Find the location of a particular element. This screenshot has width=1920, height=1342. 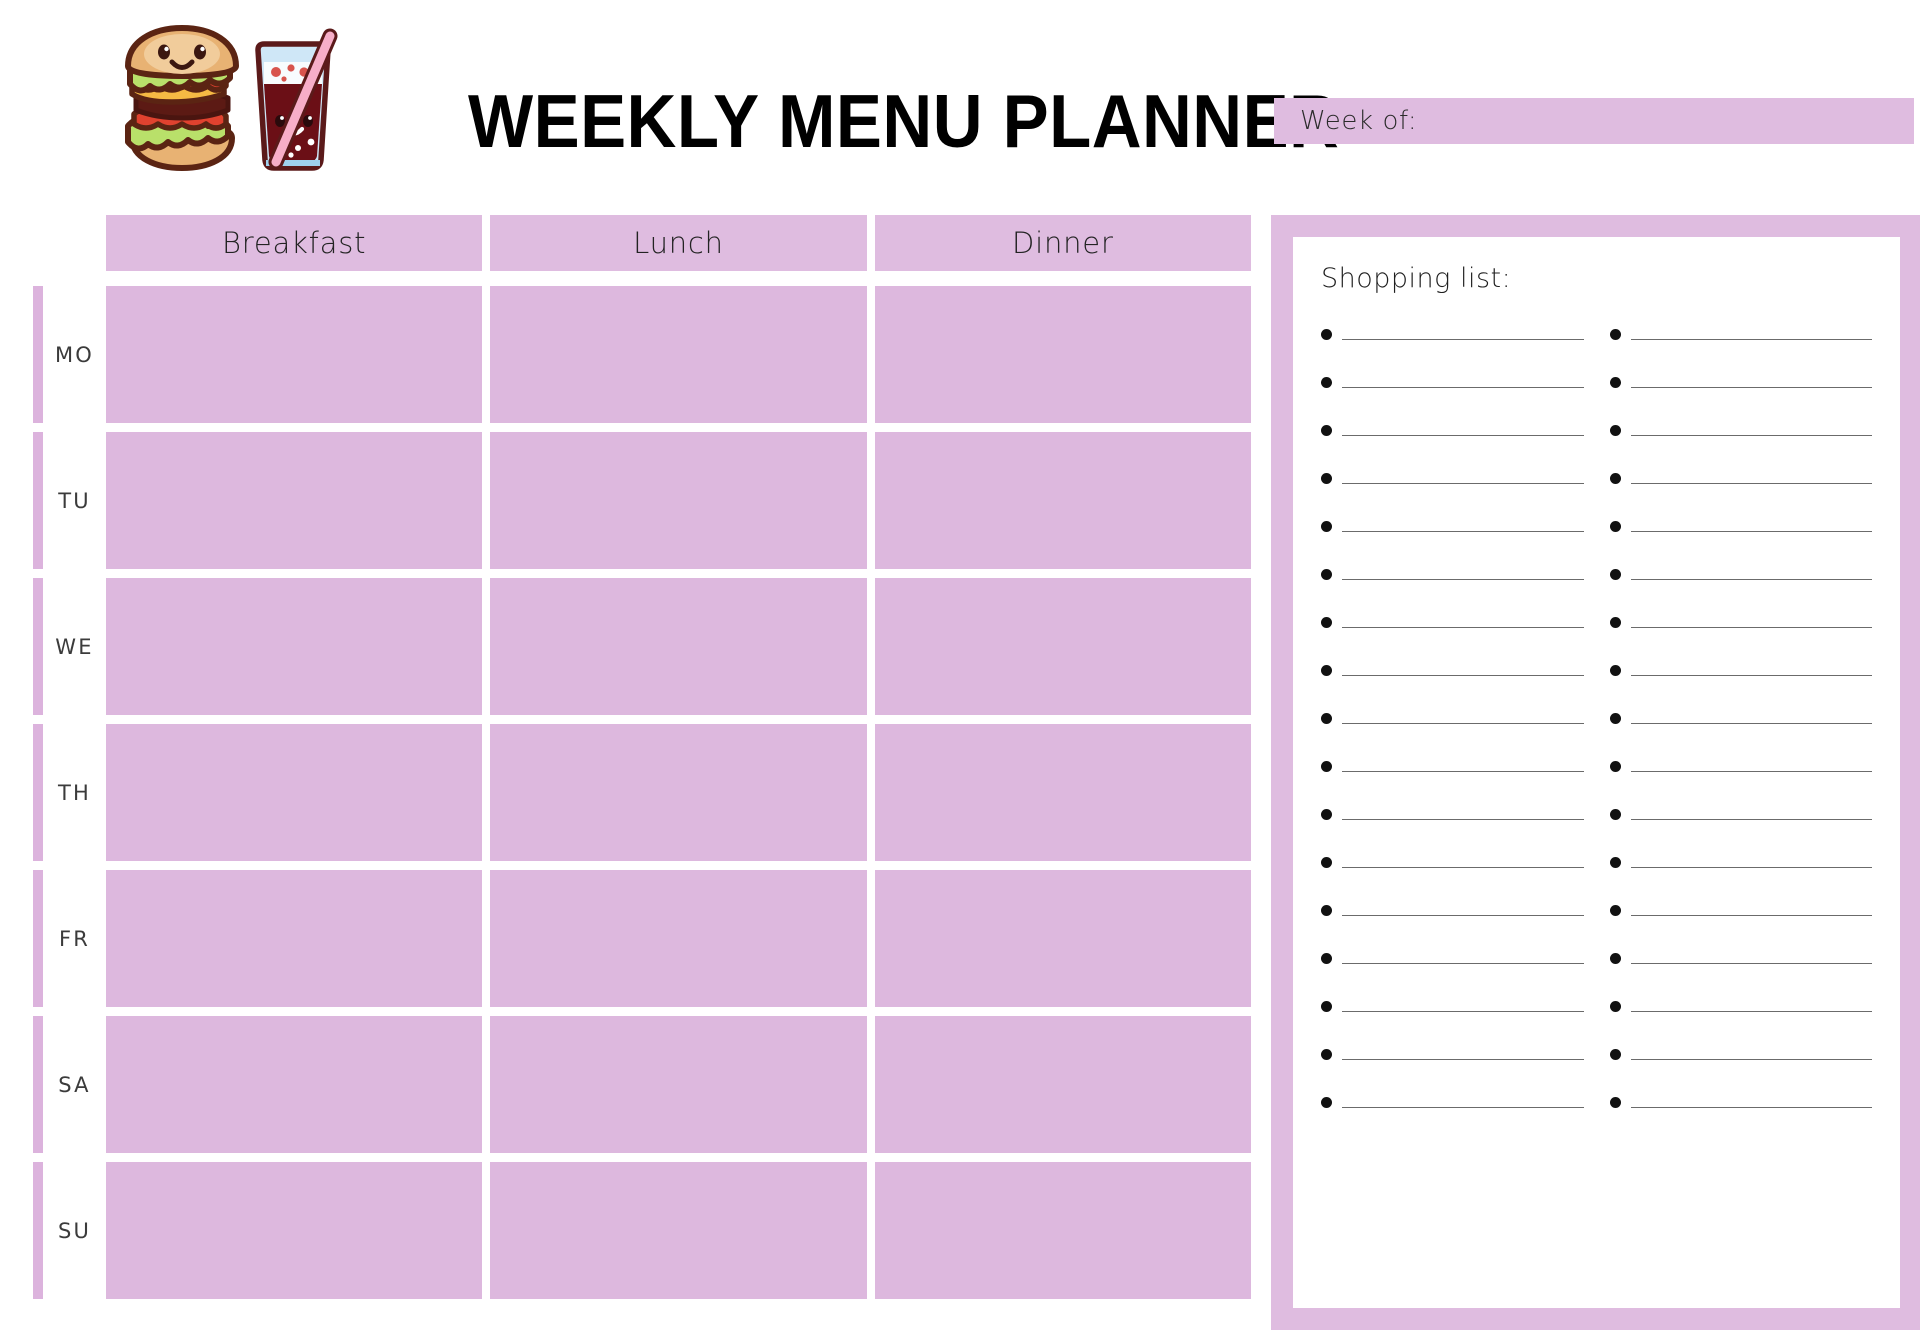

menu-cell-su-dinner is located at coordinates (1062, 1230).